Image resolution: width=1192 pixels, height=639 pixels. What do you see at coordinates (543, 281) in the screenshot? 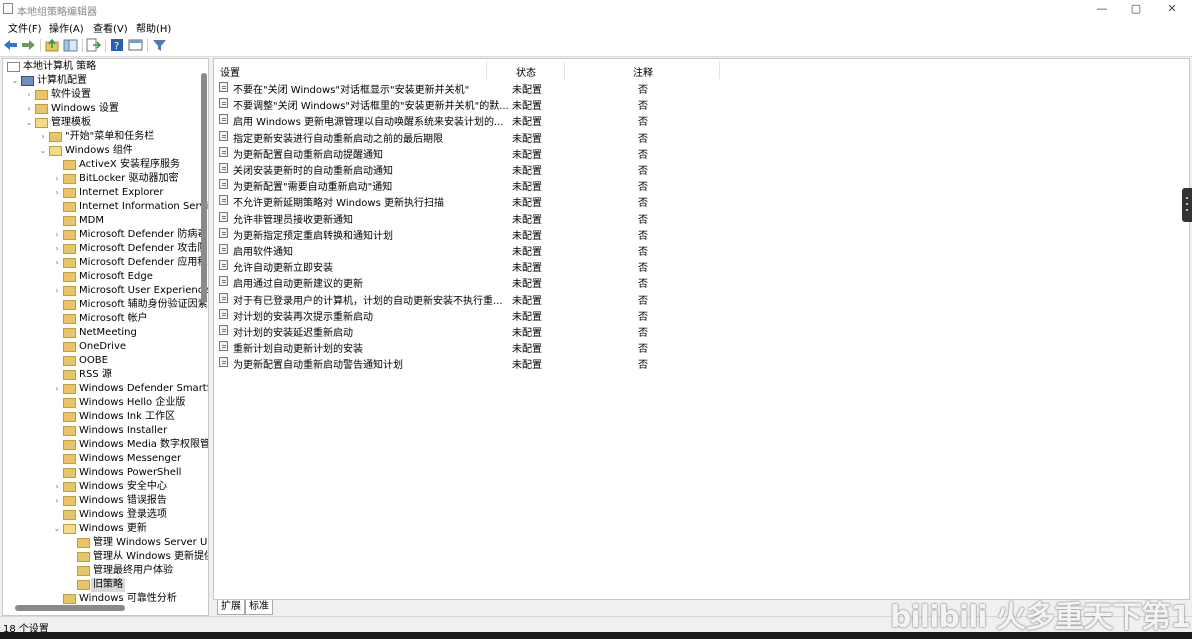
I see `table-row: 启用通过自动更新建议的更新 未配置 否` at bounding box center [543, 281].